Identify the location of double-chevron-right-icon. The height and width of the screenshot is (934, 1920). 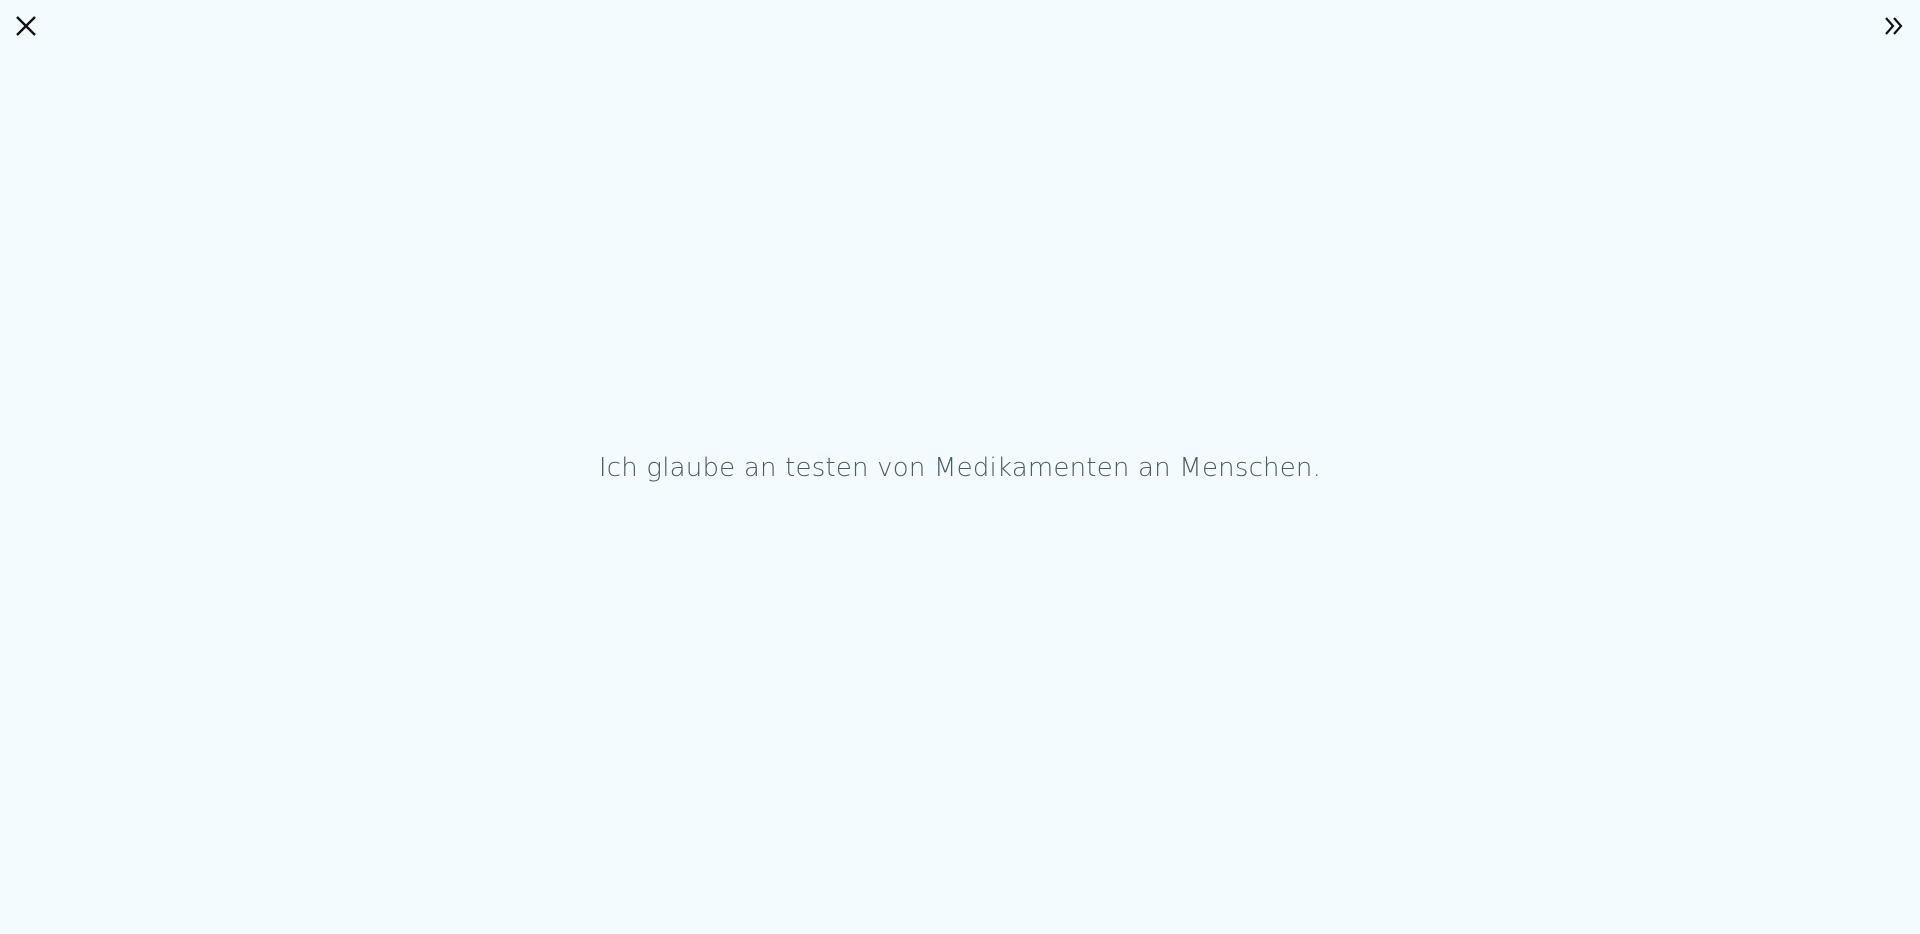
(1894, 26).